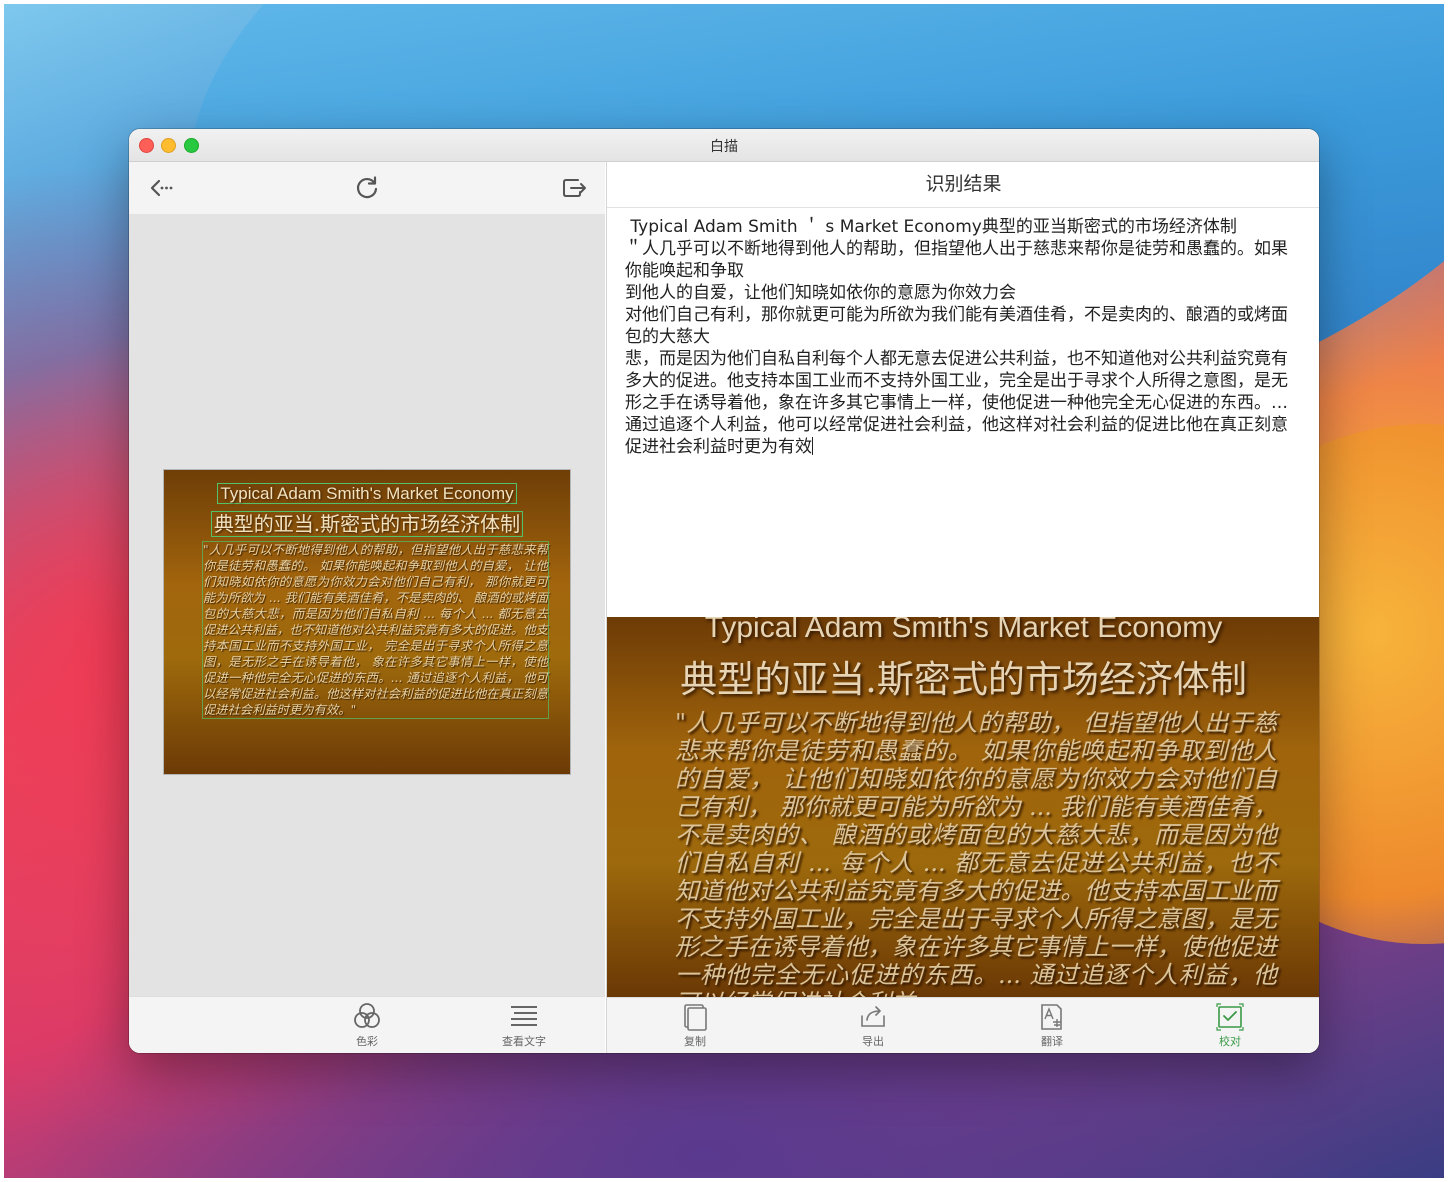 Image resolution: width=1448 pixels, height=1182 pixels. I want to click on proofread-button-label: 校对, so click(1230, 1041).